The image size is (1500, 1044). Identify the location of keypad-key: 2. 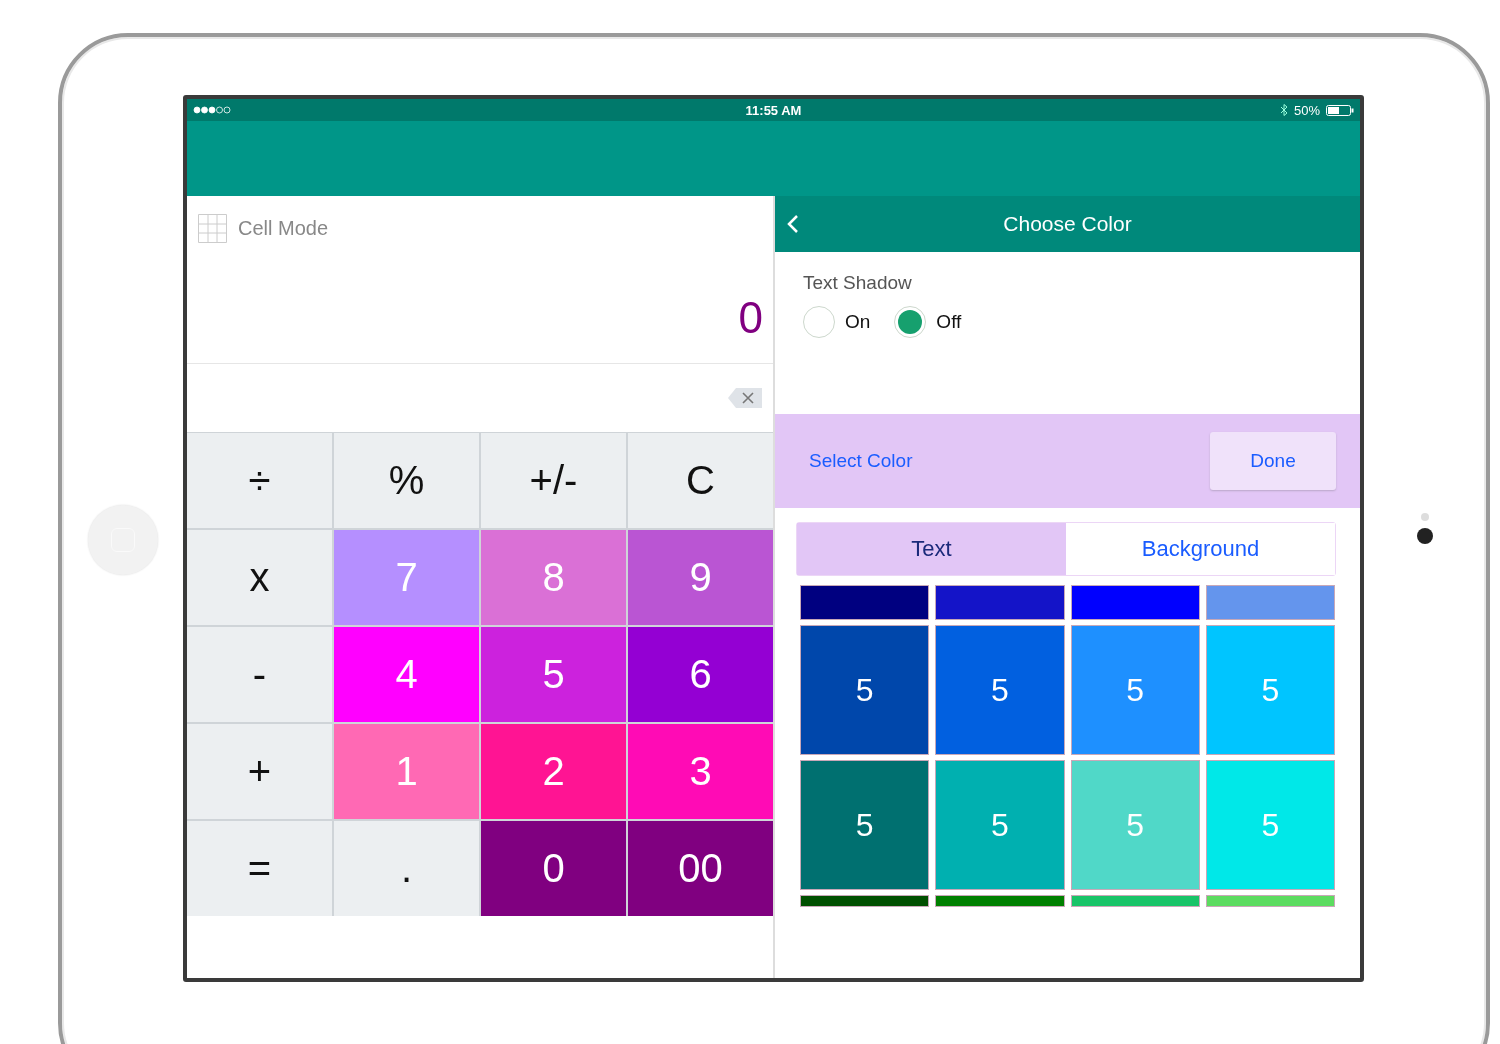
(553, 771).